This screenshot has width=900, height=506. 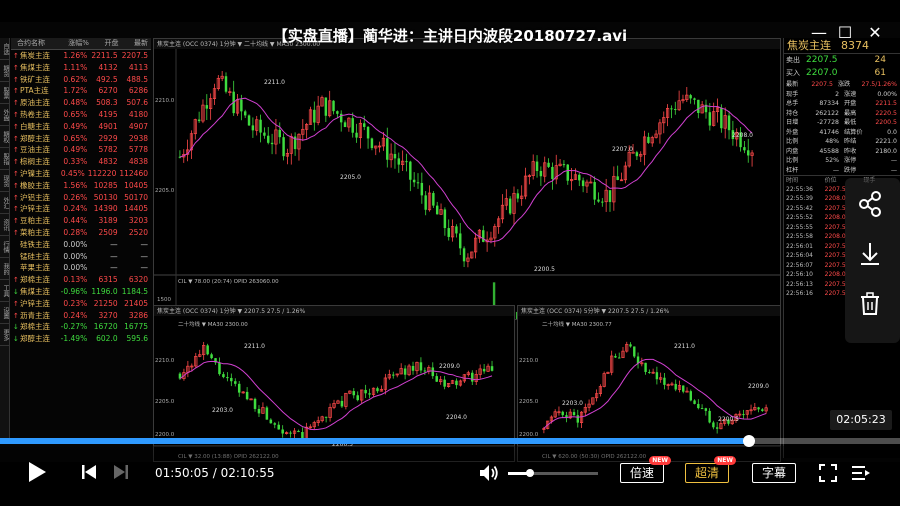 I want to click on watchlist-row: 硅铁主连 0.00% — —, so click(x=81, y=245).